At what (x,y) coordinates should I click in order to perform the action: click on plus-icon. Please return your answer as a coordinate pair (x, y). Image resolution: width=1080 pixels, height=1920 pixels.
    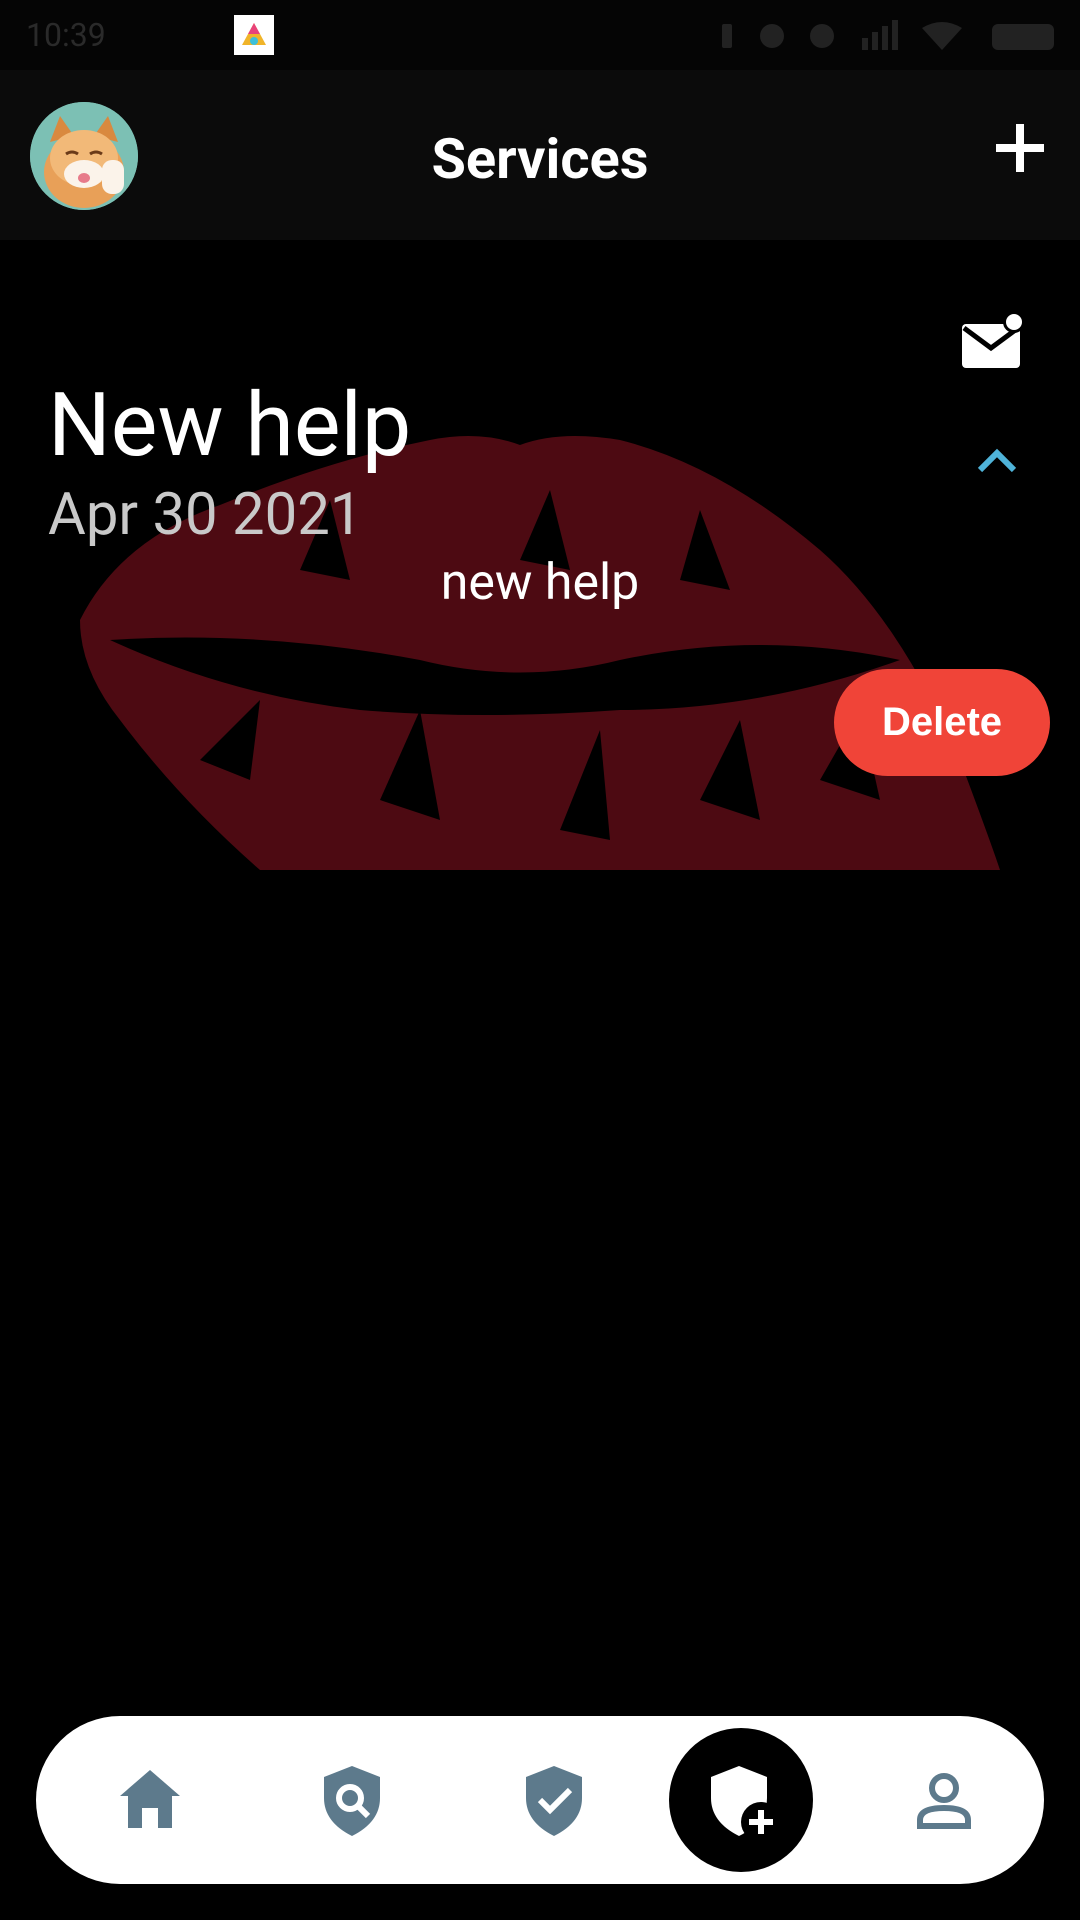
    Looking at the image, I should click on (1020, 148).